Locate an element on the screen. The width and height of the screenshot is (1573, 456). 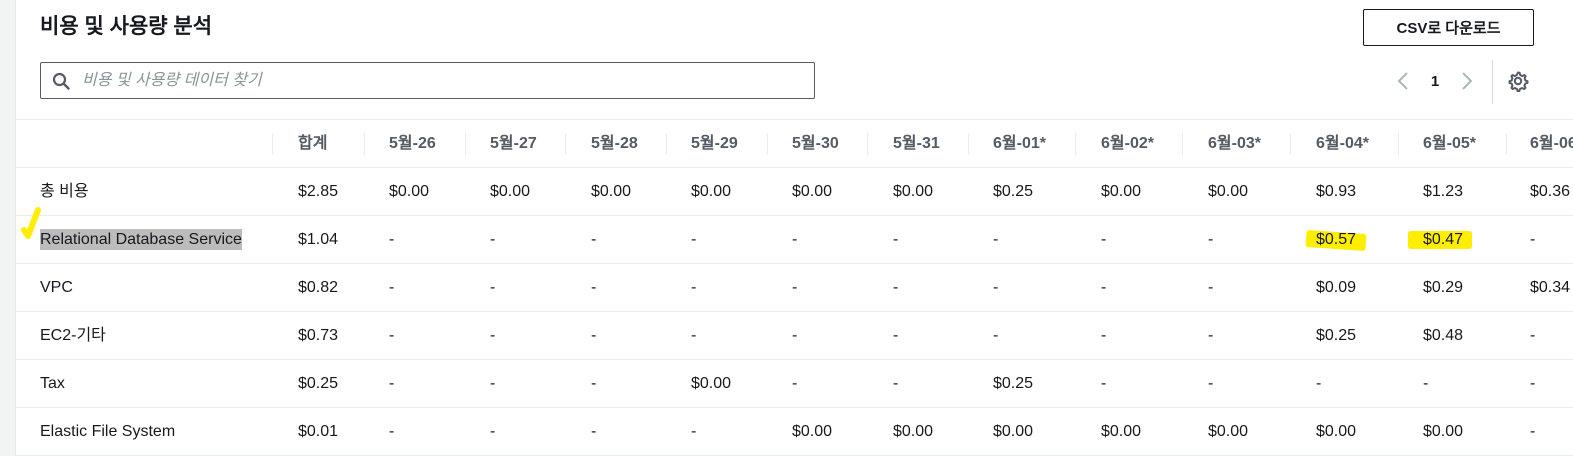
table-cell: $0.09 is located at coordinates (1336, 287).